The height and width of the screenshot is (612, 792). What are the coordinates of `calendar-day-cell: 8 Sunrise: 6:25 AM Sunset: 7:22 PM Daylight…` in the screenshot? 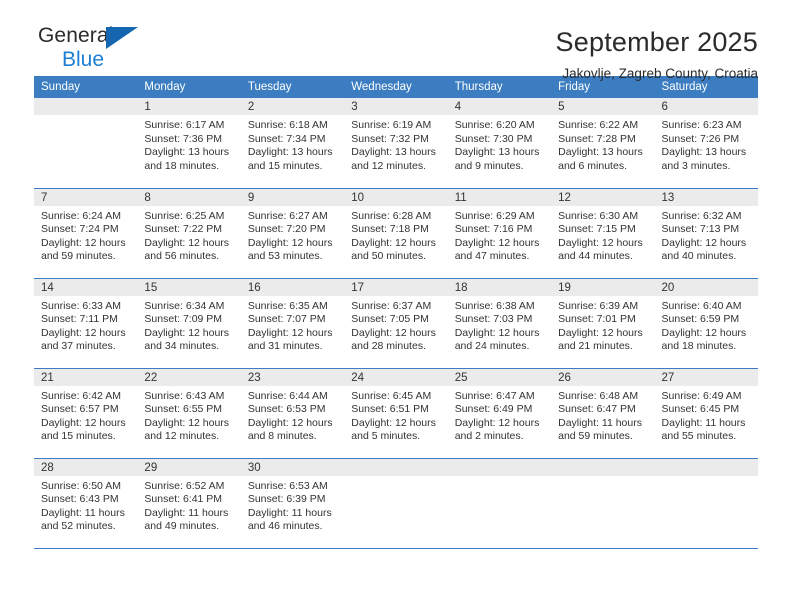 It's located at (189, 233).